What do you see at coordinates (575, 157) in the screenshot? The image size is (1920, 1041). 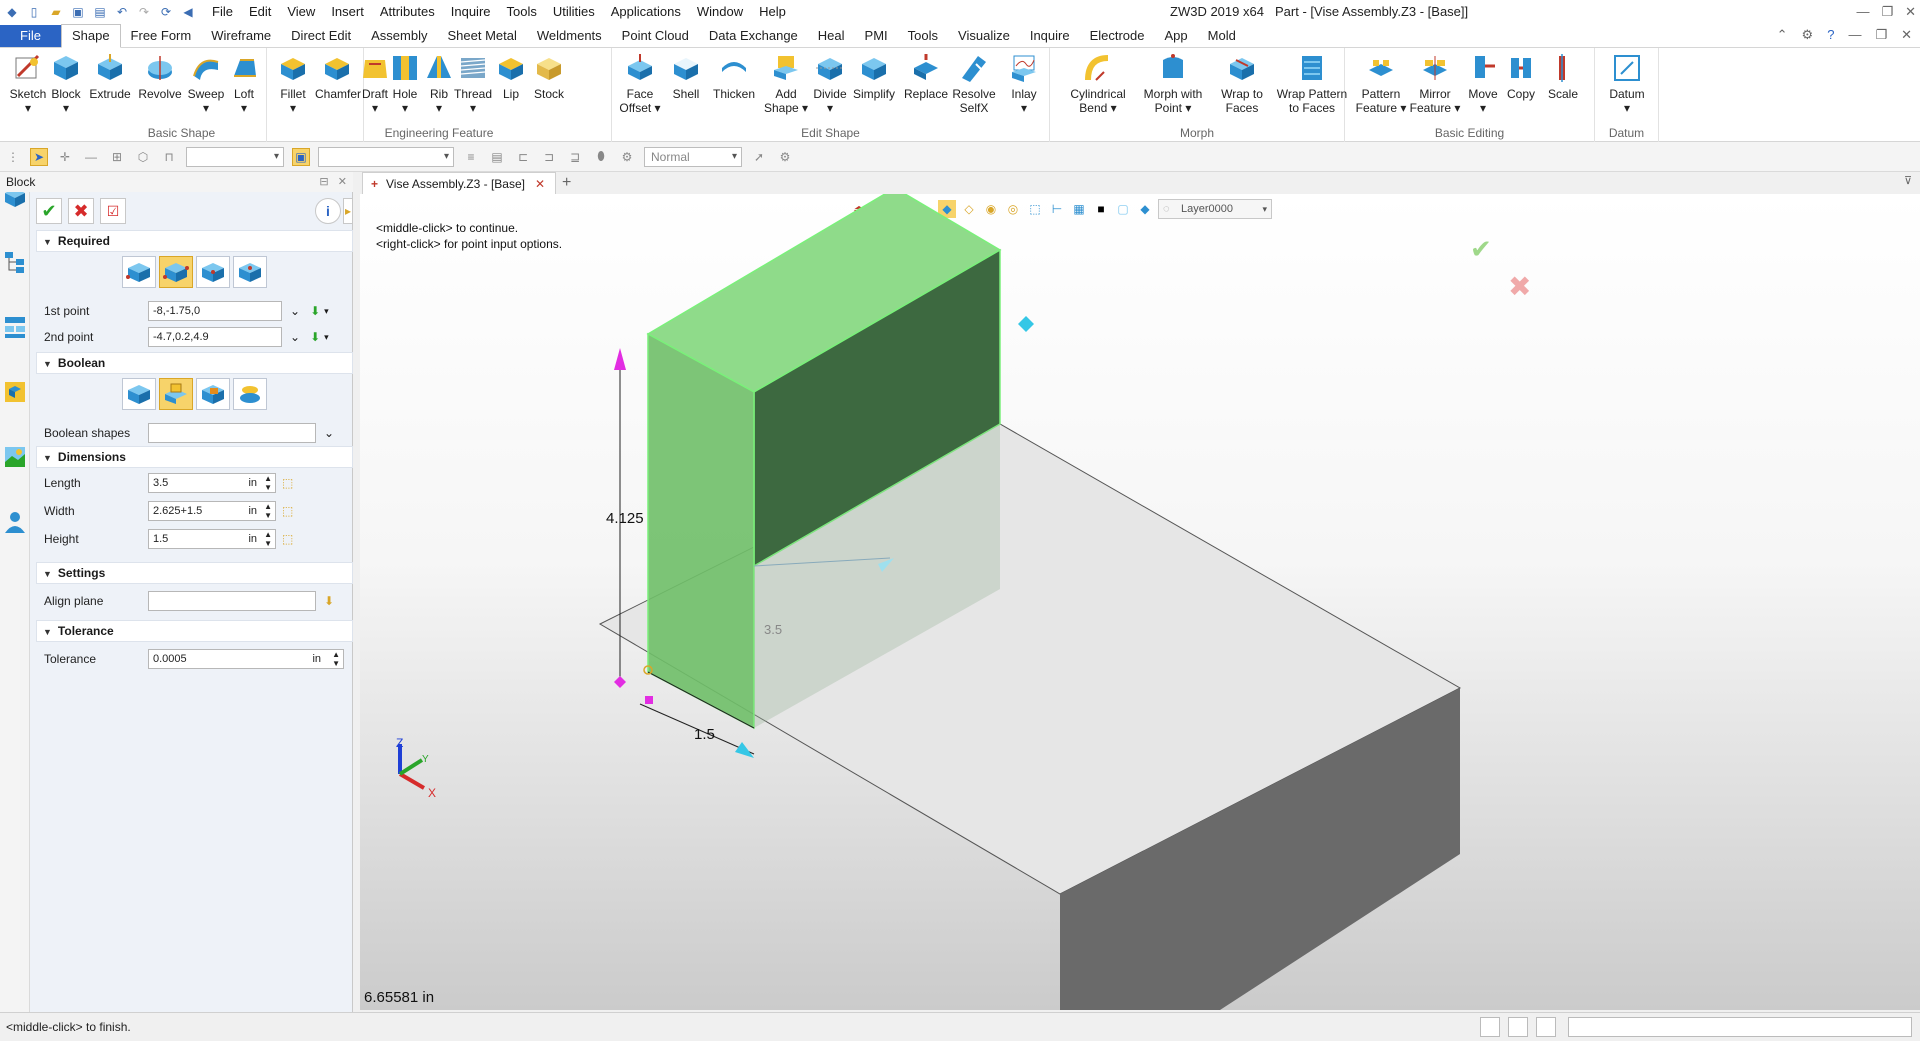 I see `align-right-icon: ⊒` at bounding box center [575, 157].